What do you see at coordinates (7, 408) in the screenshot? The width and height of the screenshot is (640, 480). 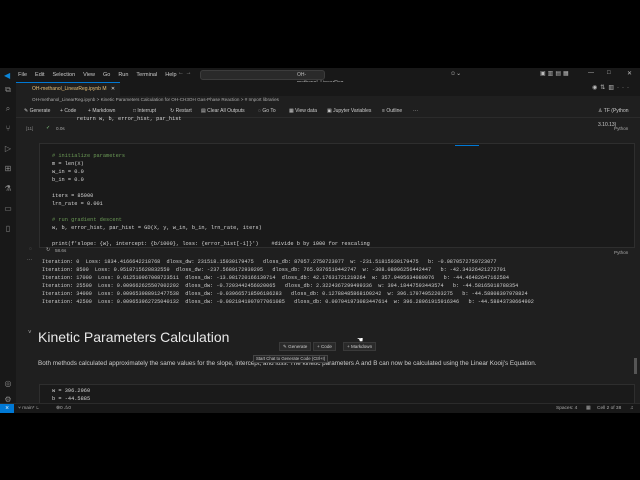 I see `remote-icon: ⨯` at bounding box center [7, 408].